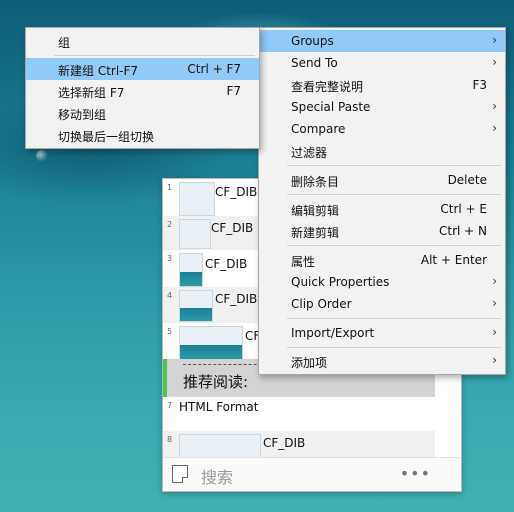 Image resolution: width=514 pixels, height=512 pixels. Describe the element at coordinates (180, 474) in the screenshot. I see `note-icon` at that location.